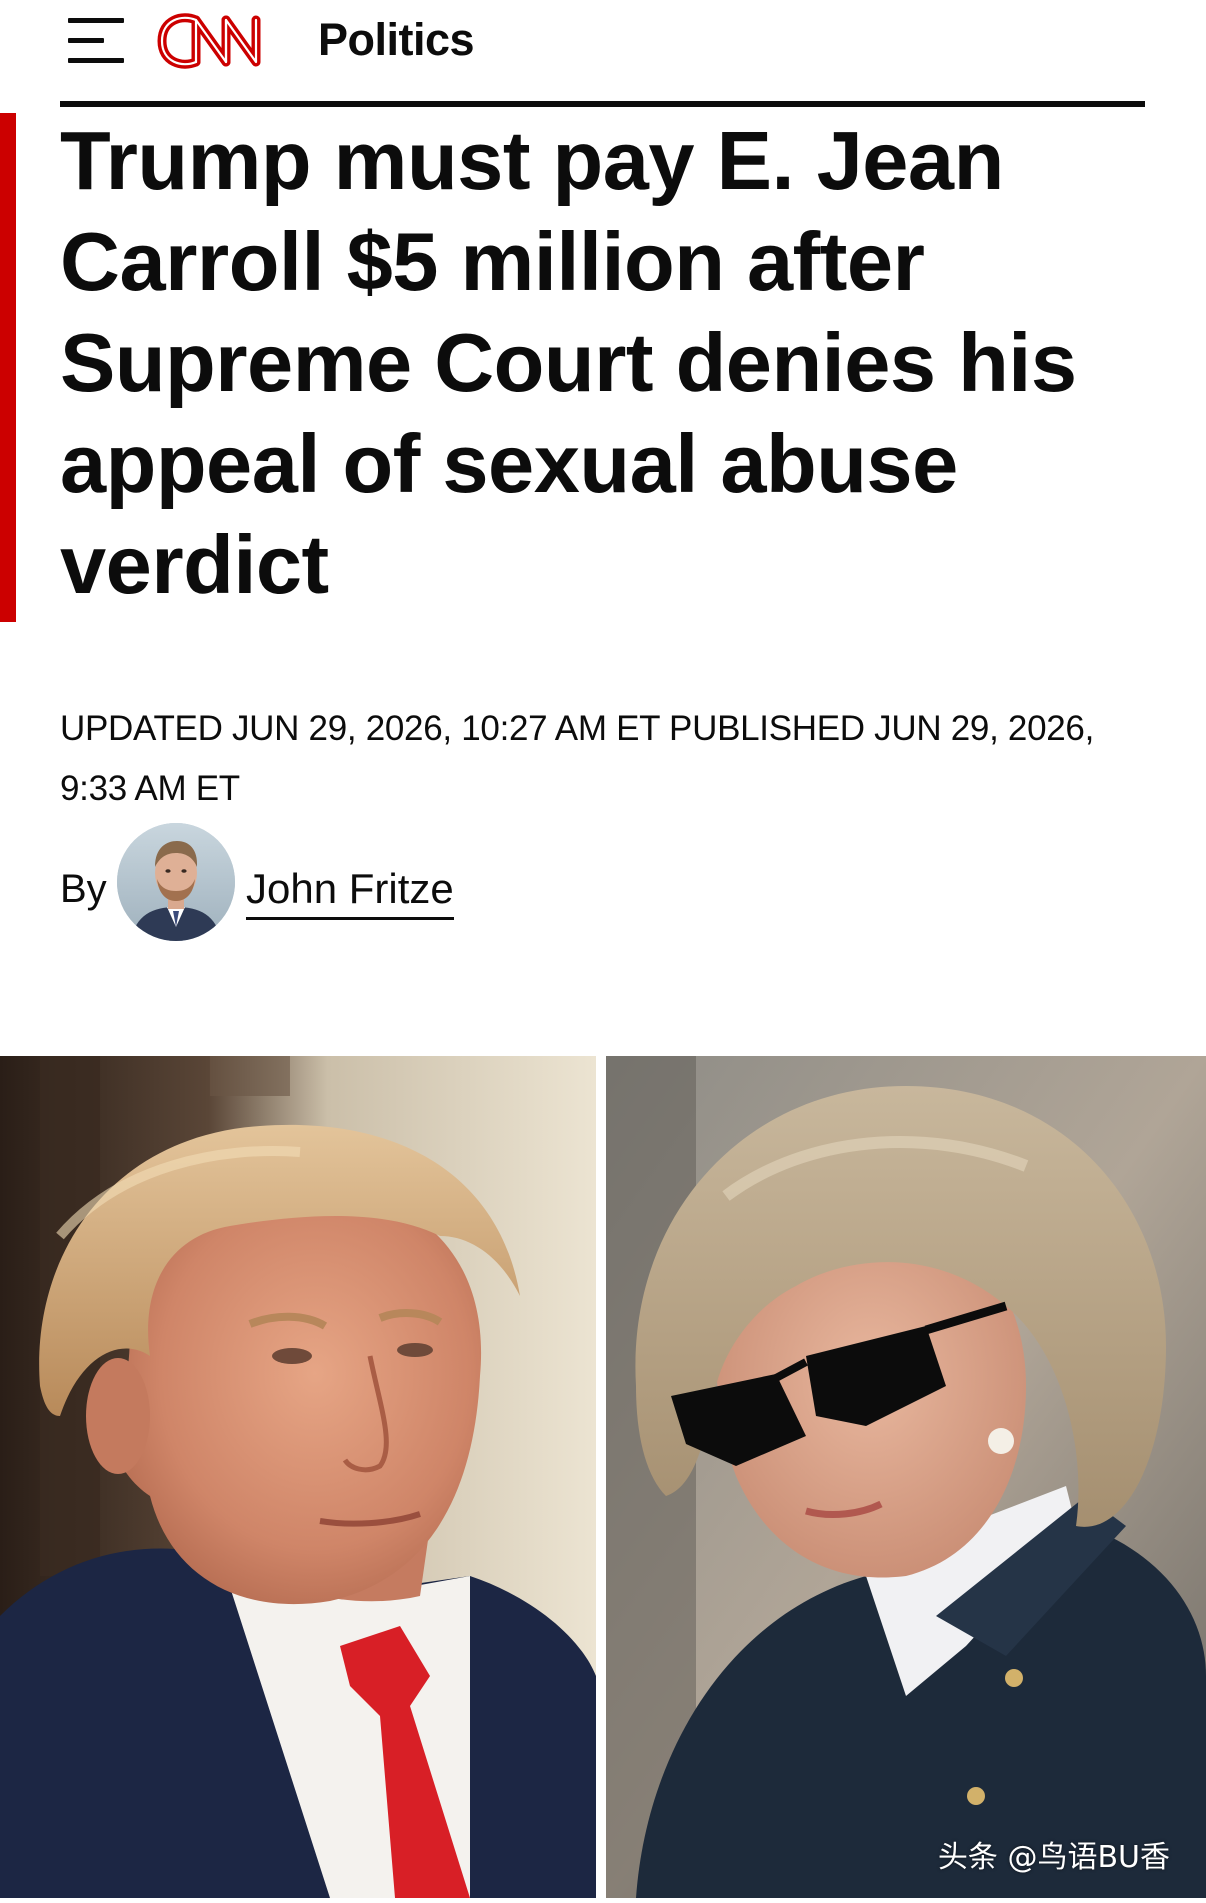  I want to click on hamburger-menu-icon, so click(96, 41).